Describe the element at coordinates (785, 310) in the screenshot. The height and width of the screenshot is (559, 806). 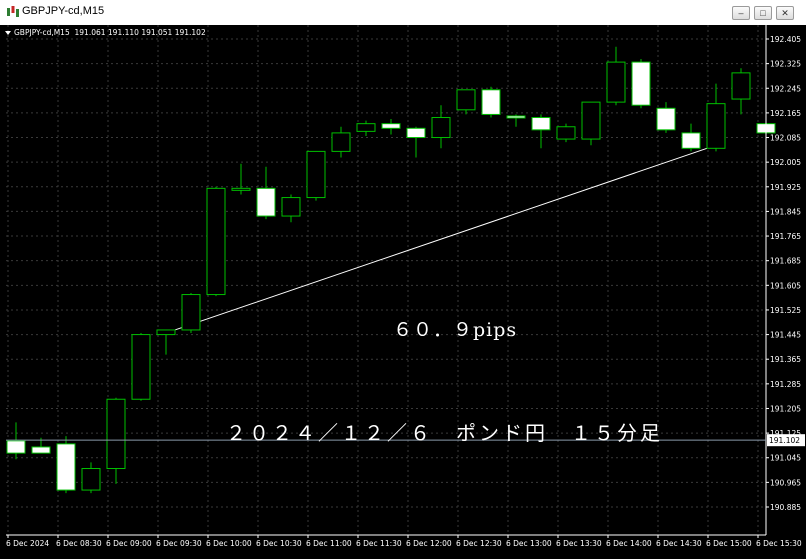
I see `y-tick-label: 191.525` at that location.